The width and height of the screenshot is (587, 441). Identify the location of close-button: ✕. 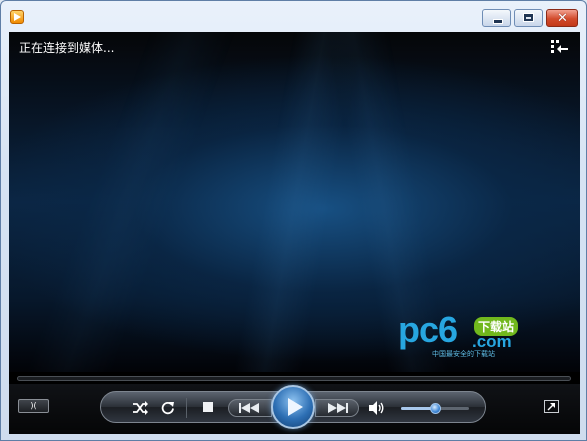
(562, 18).